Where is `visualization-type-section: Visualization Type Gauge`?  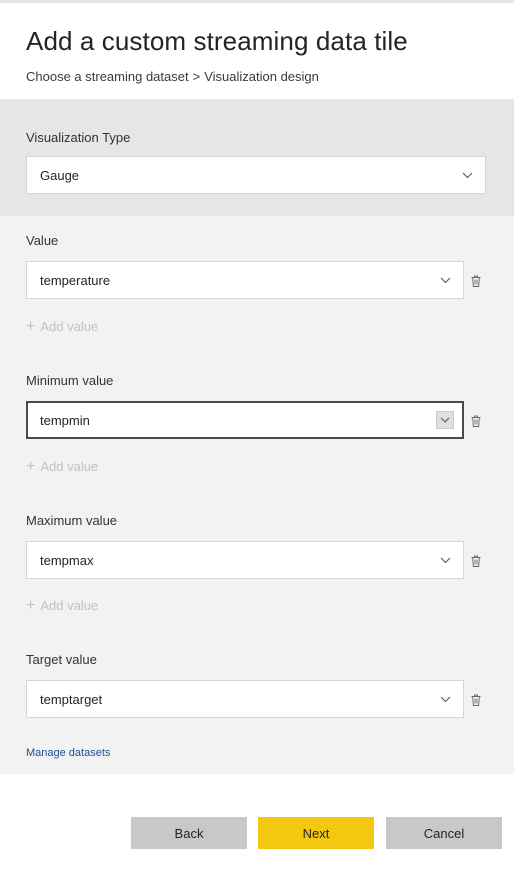 visualization-type-section: Visualization Type Gauge is located at coordinates (257, 157).